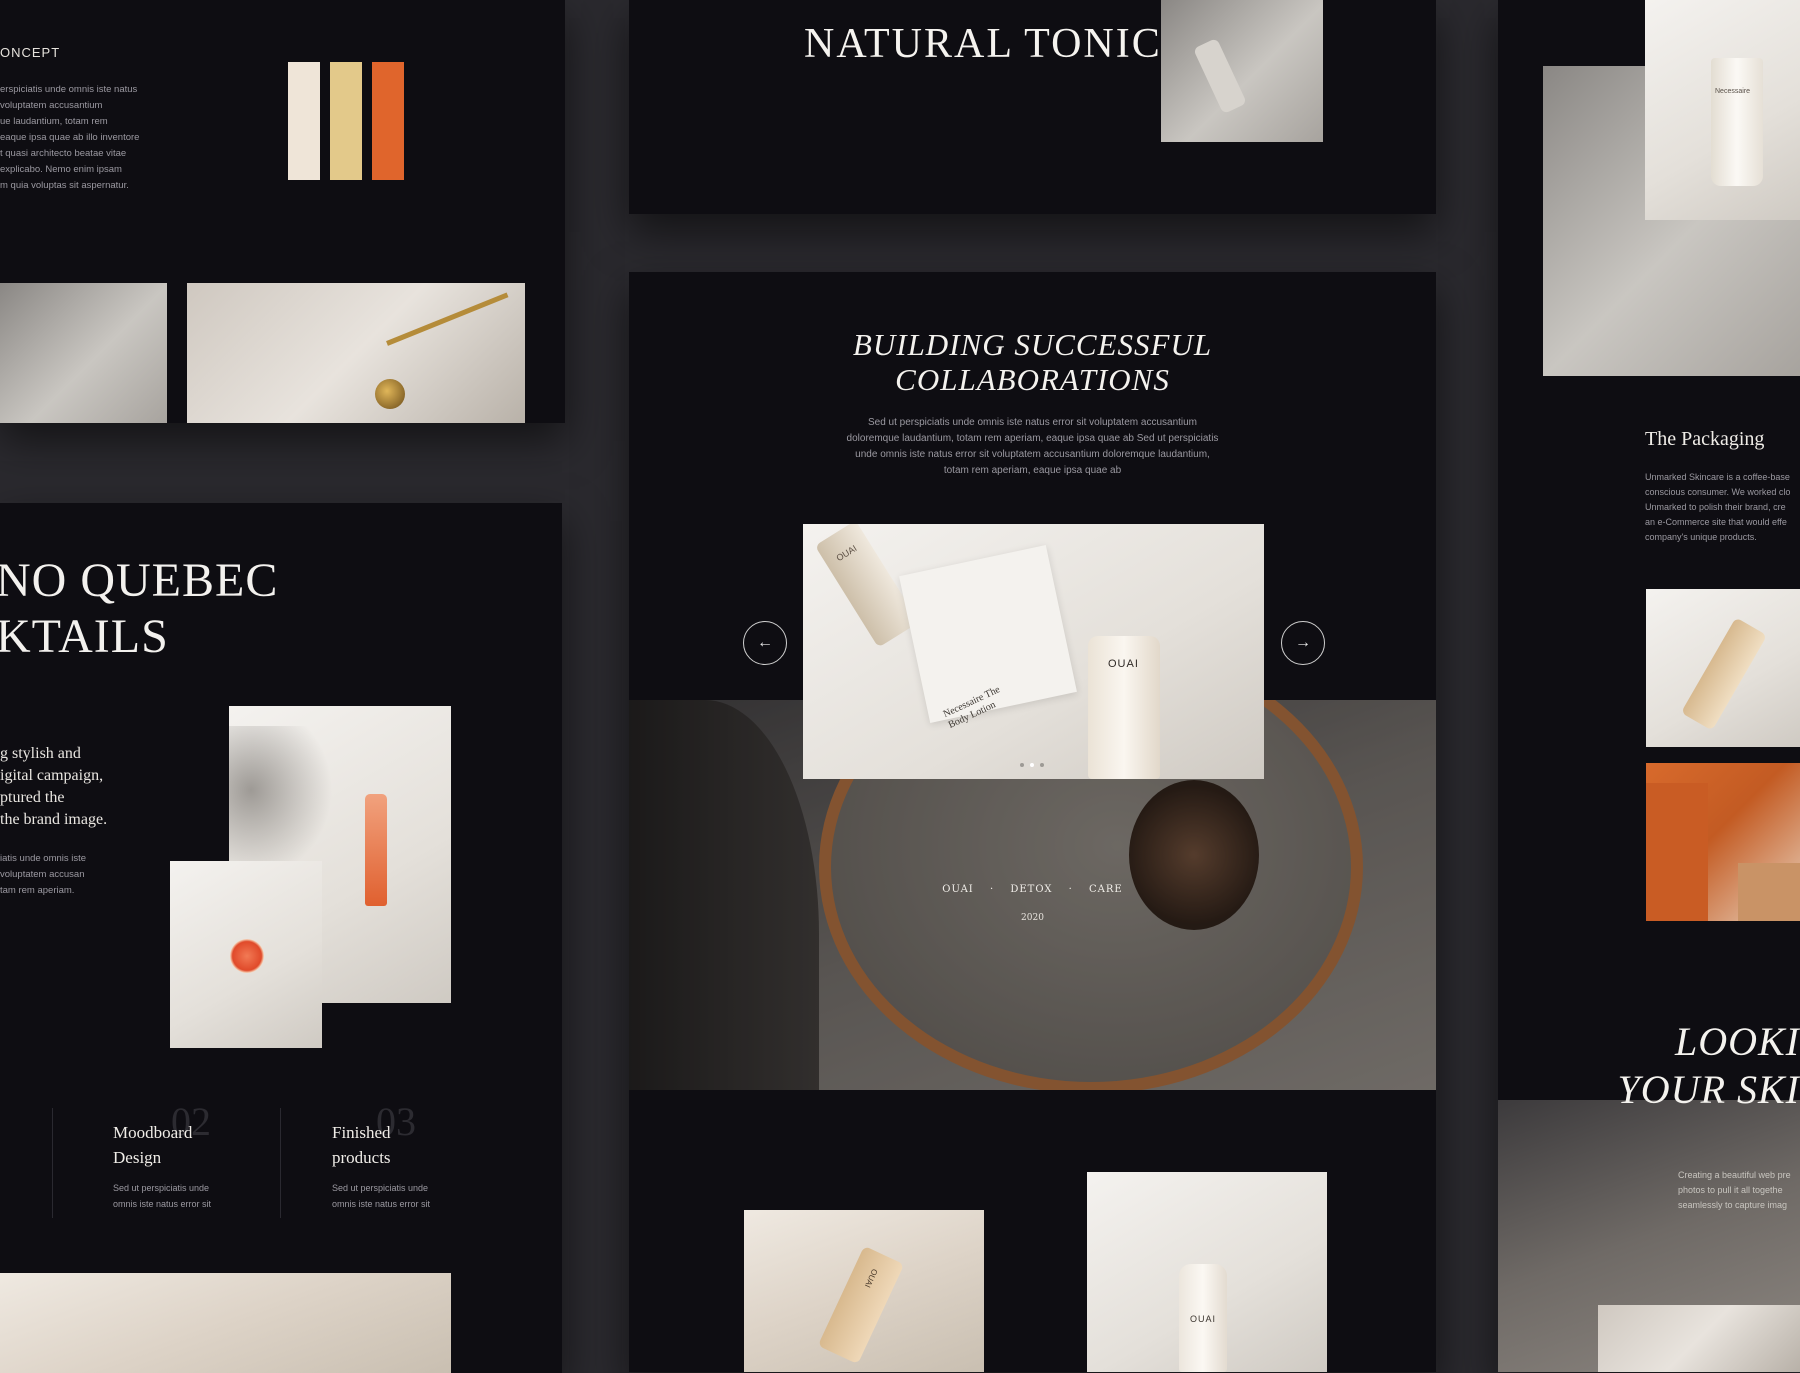 This screenshot has width=1800, height=1373. I want to click on text-line: the brand image., so click(54, 819).